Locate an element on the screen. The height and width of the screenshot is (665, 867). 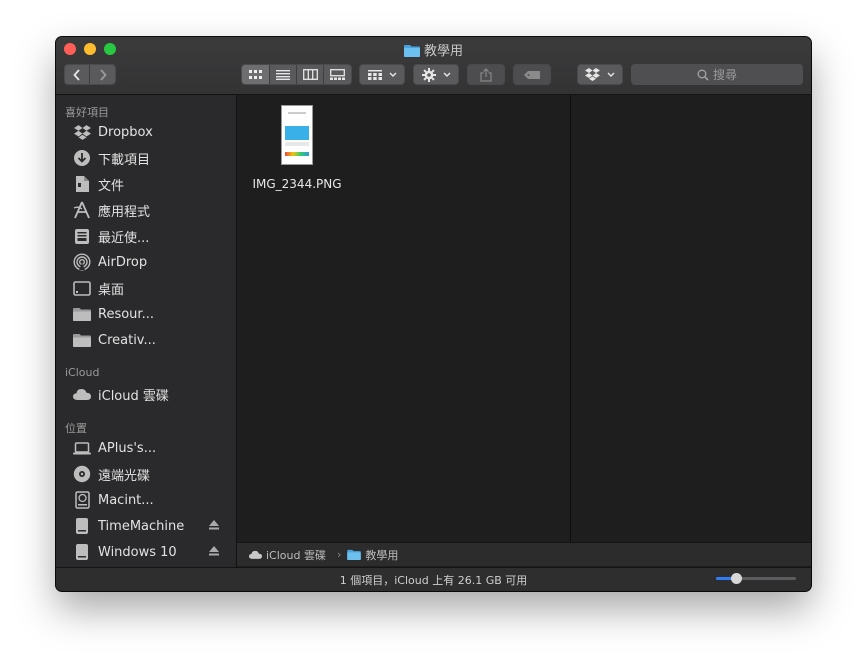
file-item: IMG_2344.PNG is located at coordinates (297, 148).